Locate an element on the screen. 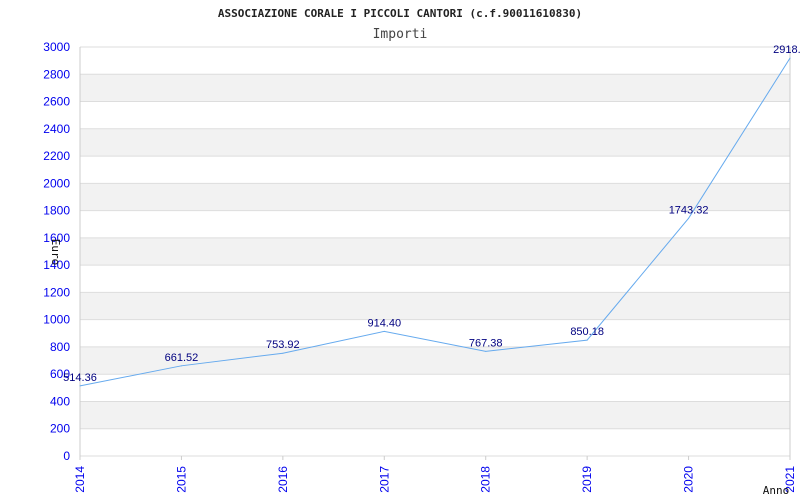 The image size is (800, 500). y-tick-label: 3000 is located at coordinates (56, 47).